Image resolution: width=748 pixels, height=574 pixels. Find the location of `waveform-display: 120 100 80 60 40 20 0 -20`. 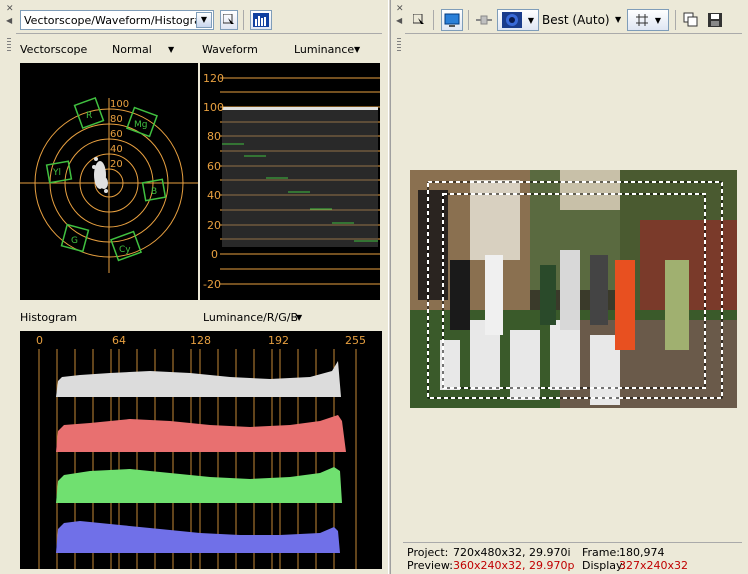

waveform-display: 120 100 80 60 40 20 0 -20 is located at coordinates (290, 181).